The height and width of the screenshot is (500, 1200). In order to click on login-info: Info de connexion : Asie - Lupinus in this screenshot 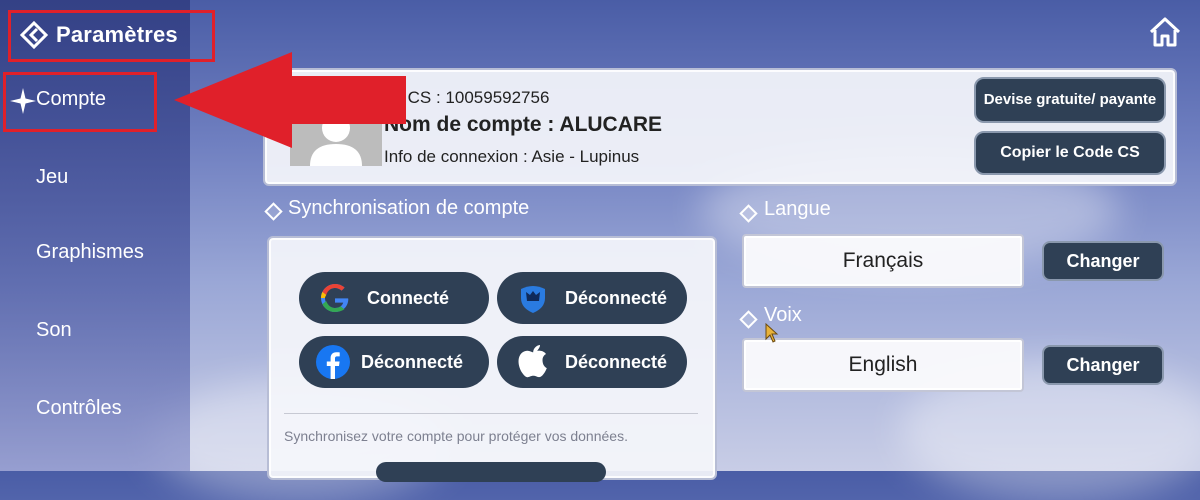, I will do `click(512, 156)`.